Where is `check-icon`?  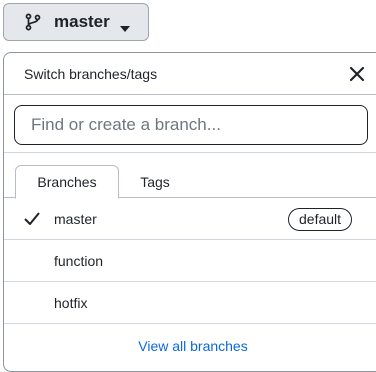
check-icon is located at coordinates (32, 219).